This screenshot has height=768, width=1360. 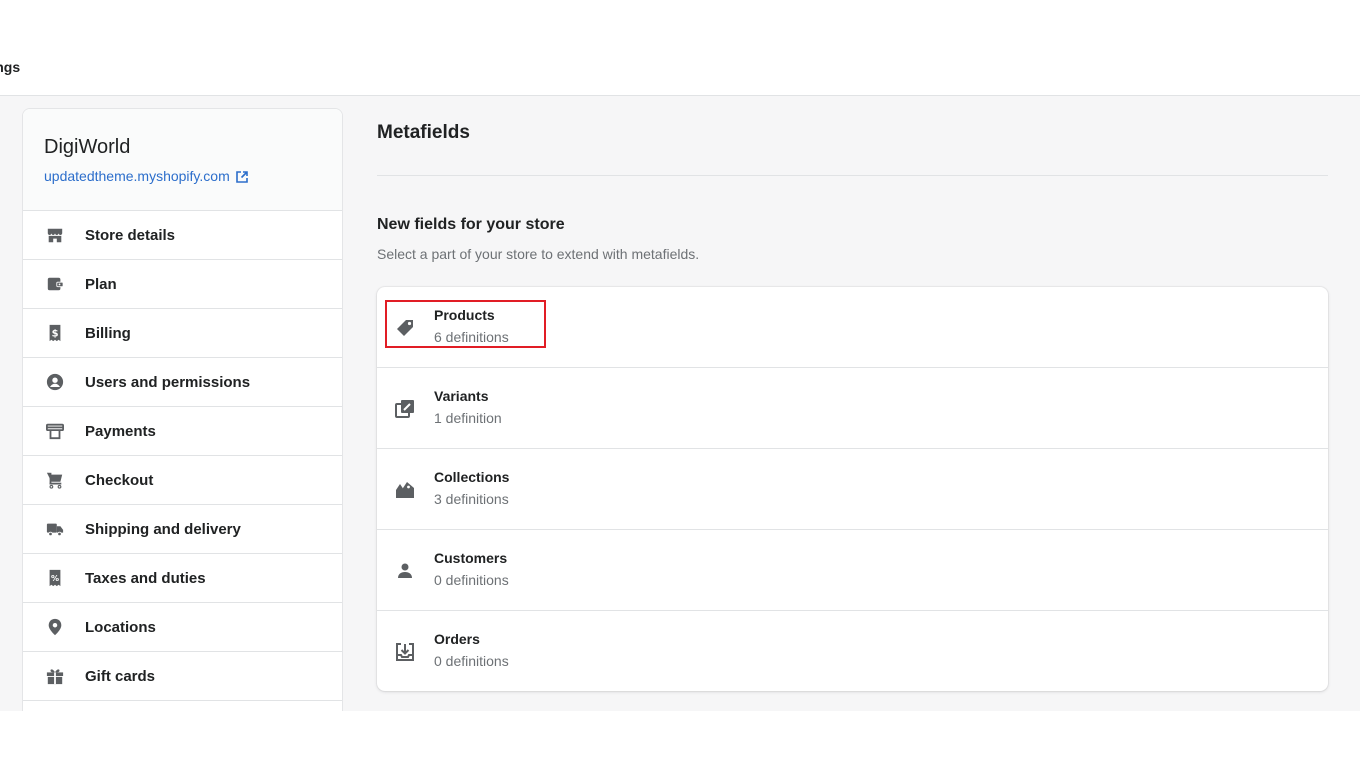 I want to click on sidebar-item-payments: Payments, so click(x=182, y=431).